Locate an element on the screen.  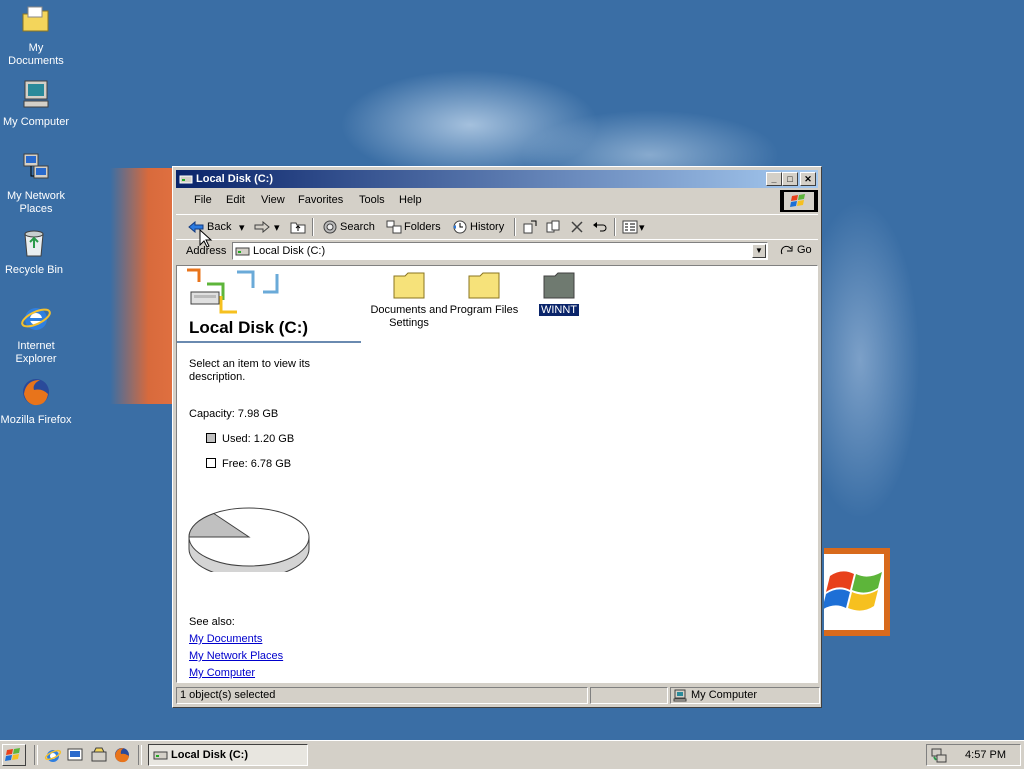
menu-help: Help is located at coordinates (410, 200).